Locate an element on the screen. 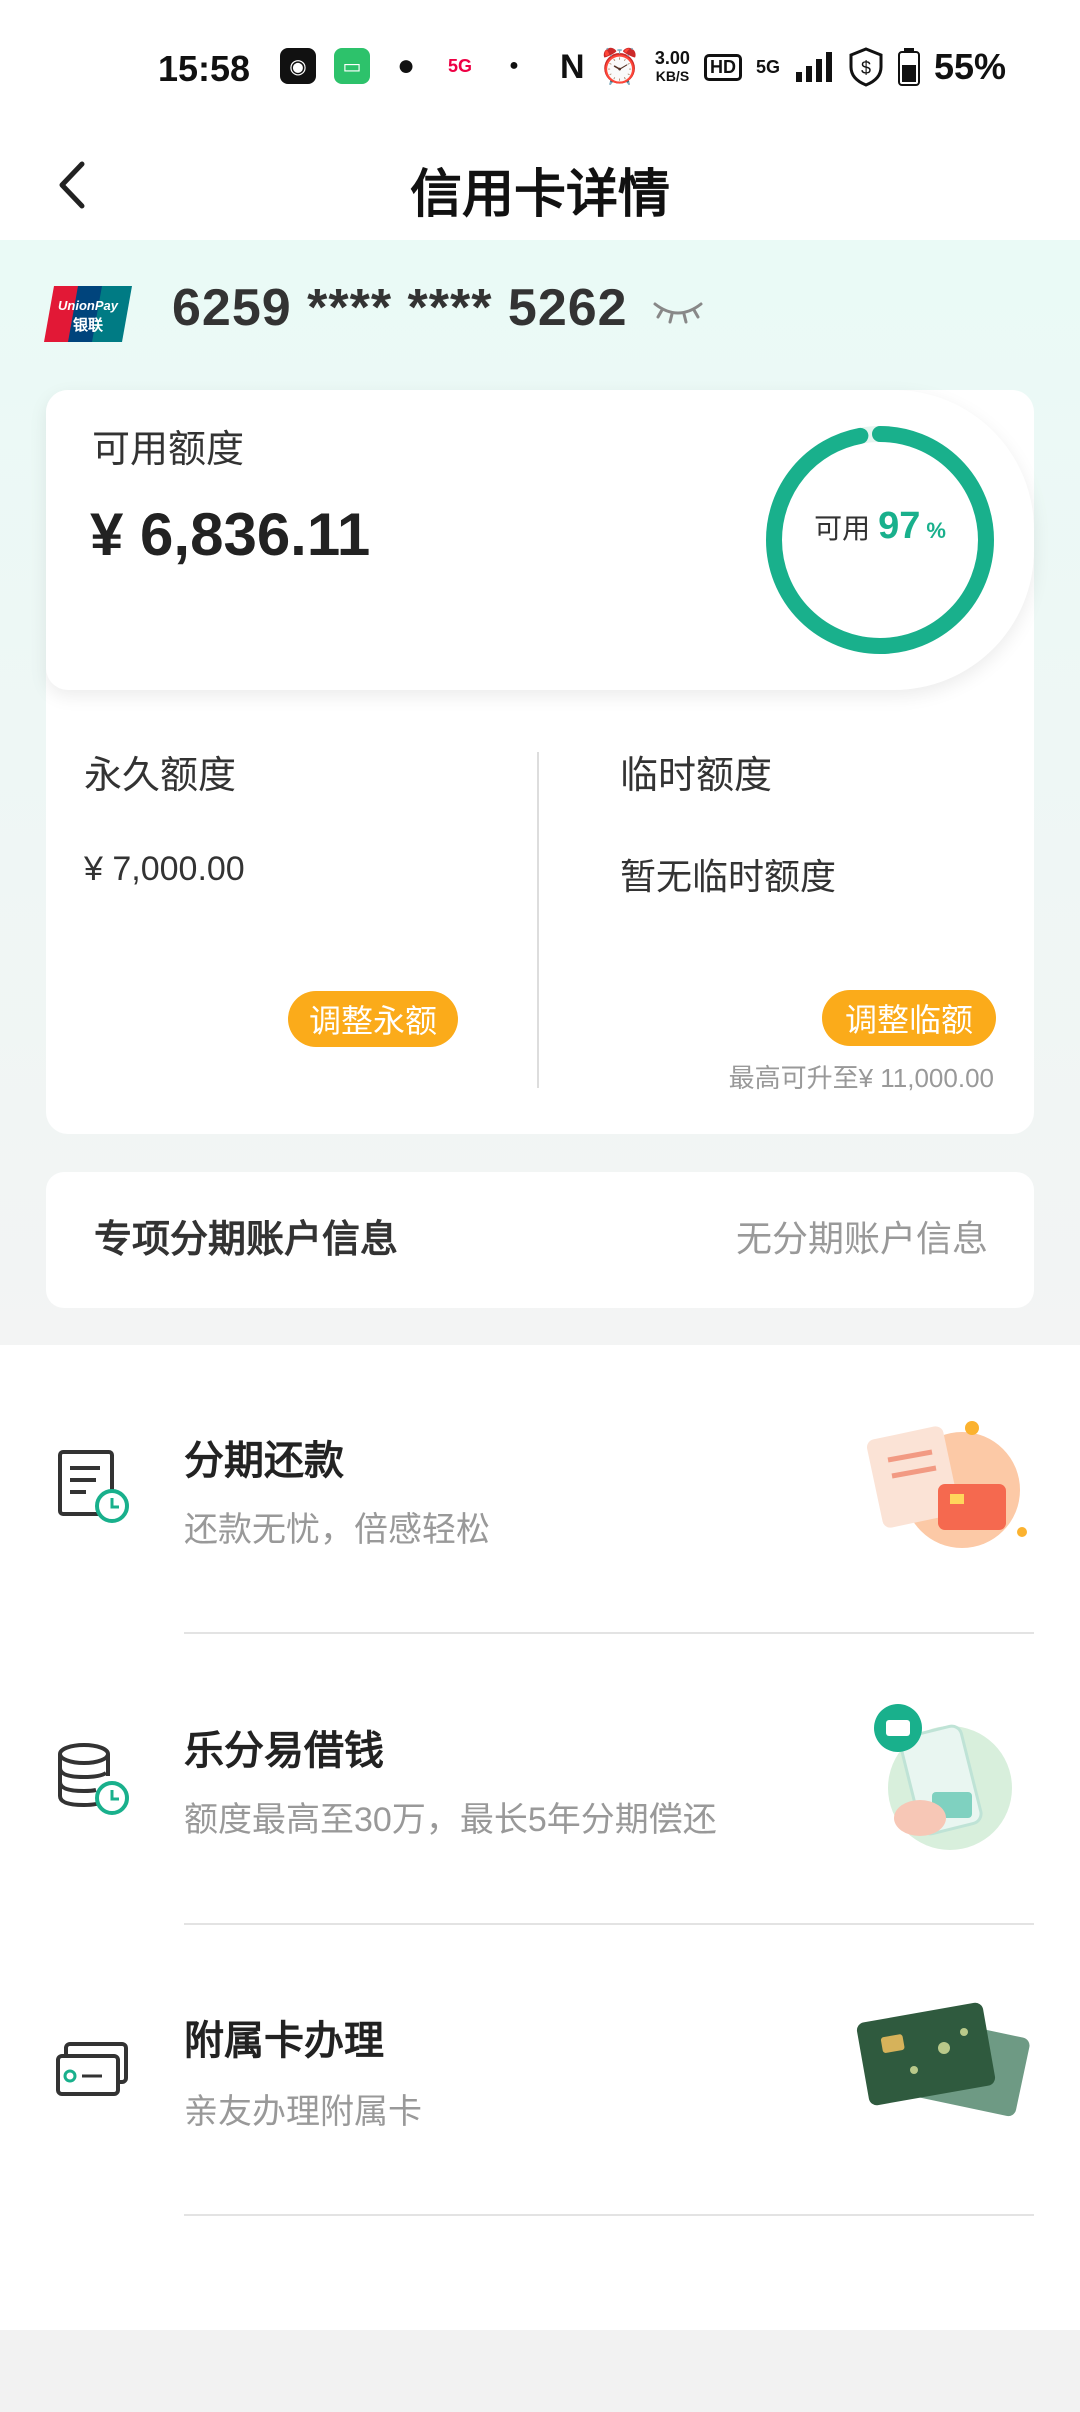 The height and width of the screenshot is (2412, 1080). message-icon: ▭ is located at coordinates (352, 66).